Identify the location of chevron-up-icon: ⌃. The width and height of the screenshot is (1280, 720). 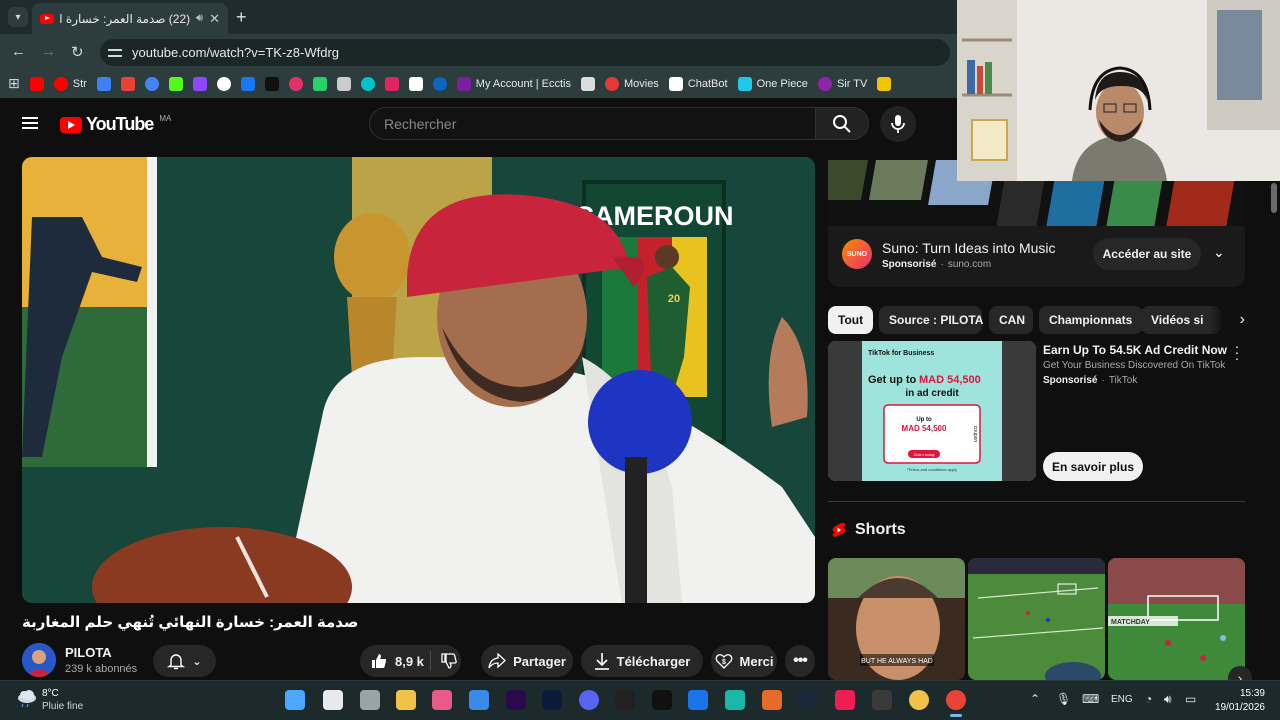
(1035, 699).